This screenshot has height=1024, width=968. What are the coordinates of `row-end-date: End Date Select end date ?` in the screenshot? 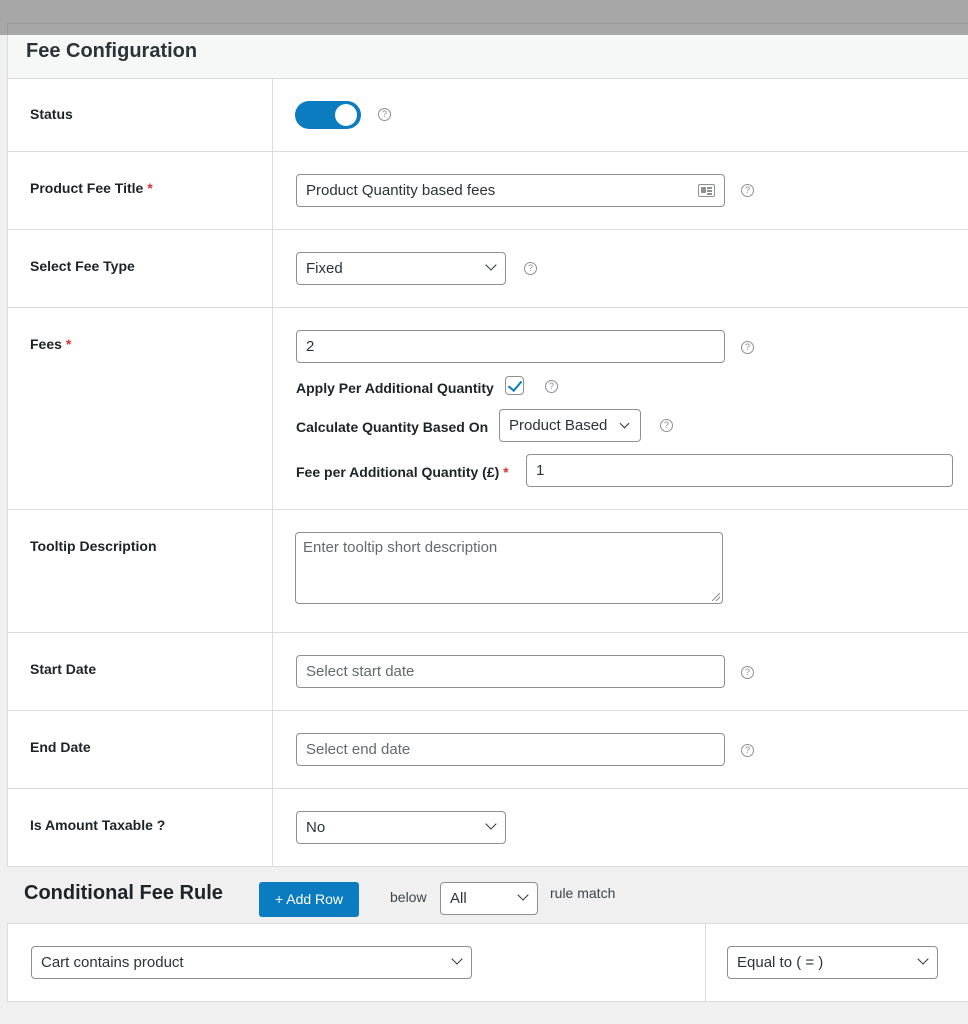 It's located at (488, 750).